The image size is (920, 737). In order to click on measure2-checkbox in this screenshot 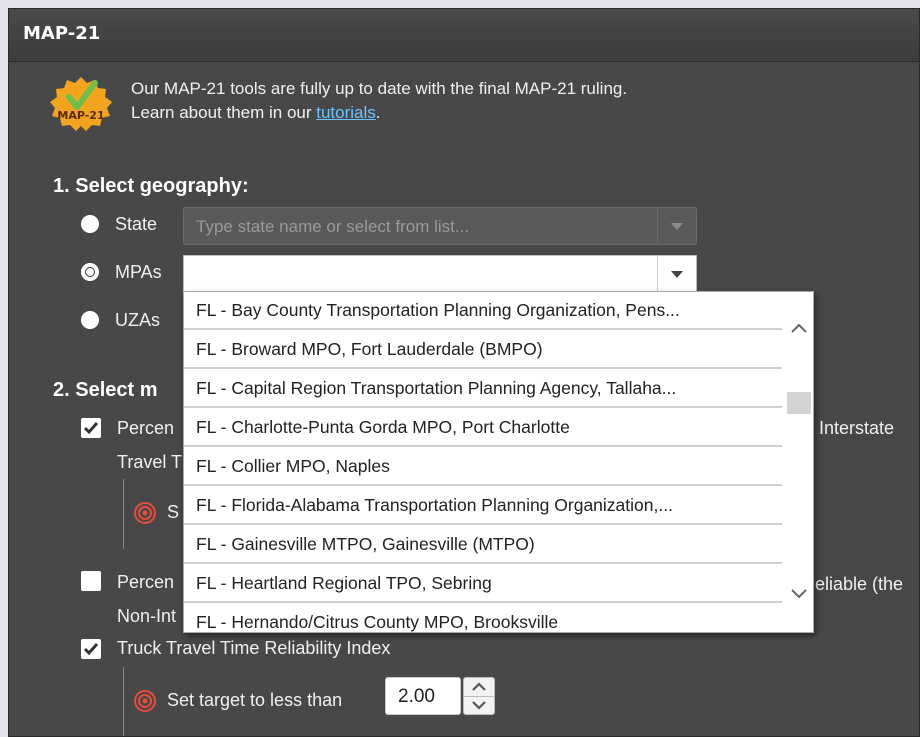, I will do `click(91, 581)`.